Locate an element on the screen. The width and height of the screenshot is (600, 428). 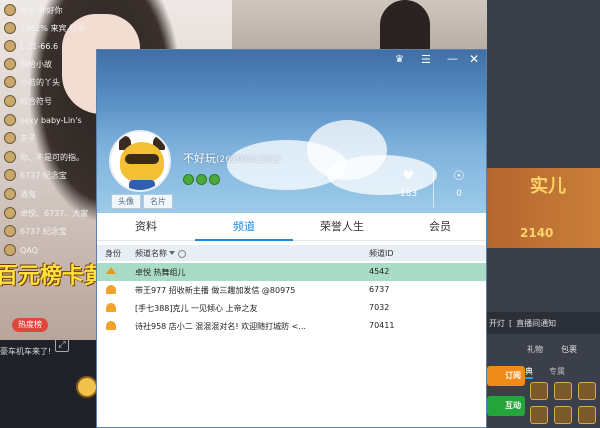
rank-banner-text: 百元榜卡黄 is located at coordinates (53, 276).